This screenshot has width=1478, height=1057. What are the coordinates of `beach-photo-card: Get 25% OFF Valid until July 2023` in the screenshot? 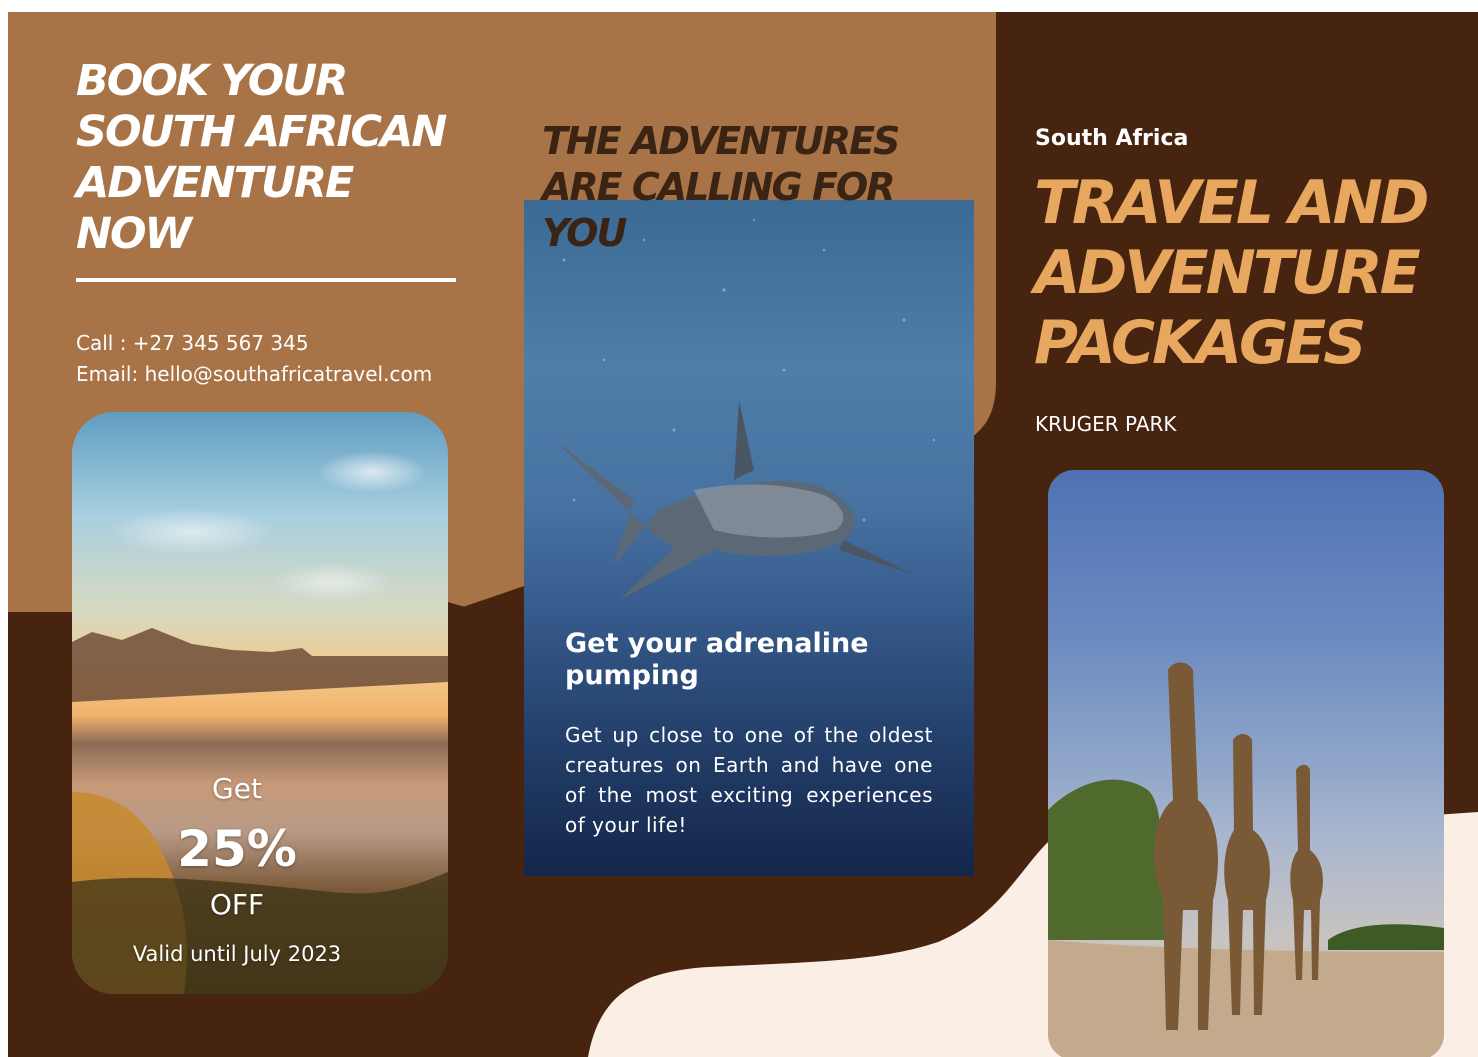 It's located at (260, 703).